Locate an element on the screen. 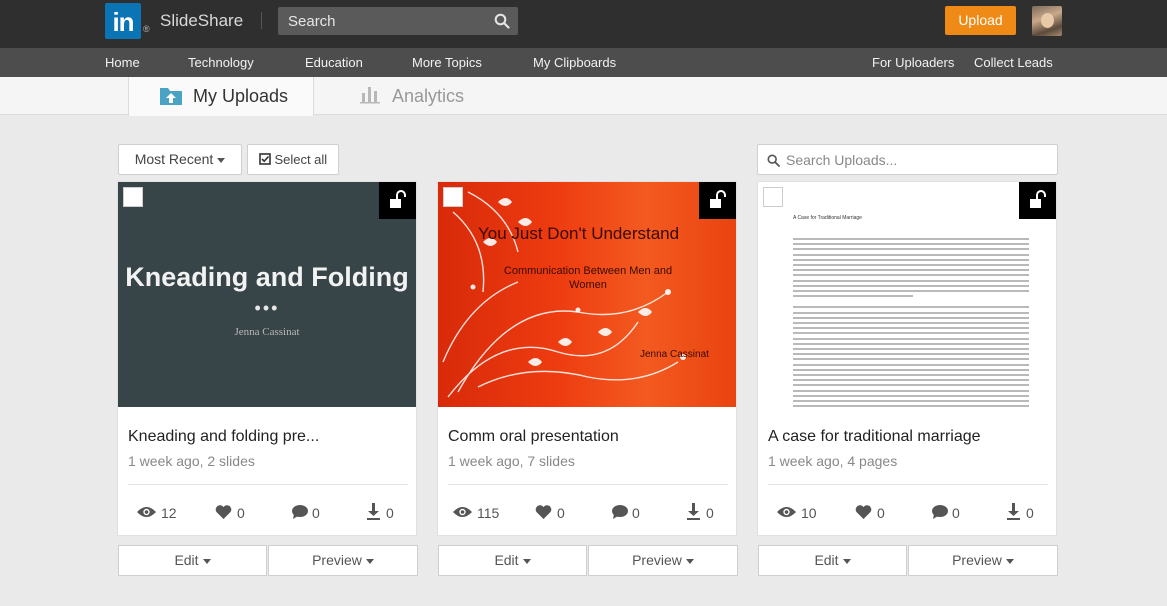  likes-count: 0 is located at coordinates (561, 513).